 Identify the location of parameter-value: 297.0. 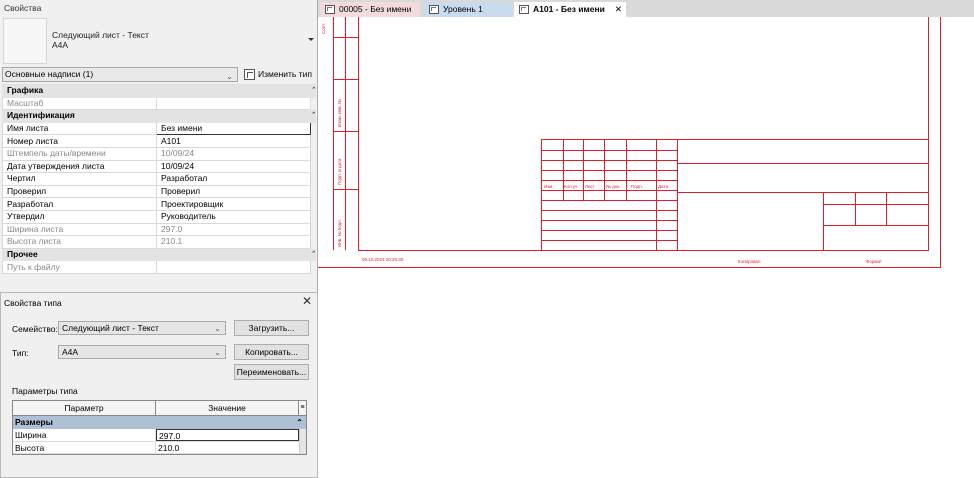
(227, 435).